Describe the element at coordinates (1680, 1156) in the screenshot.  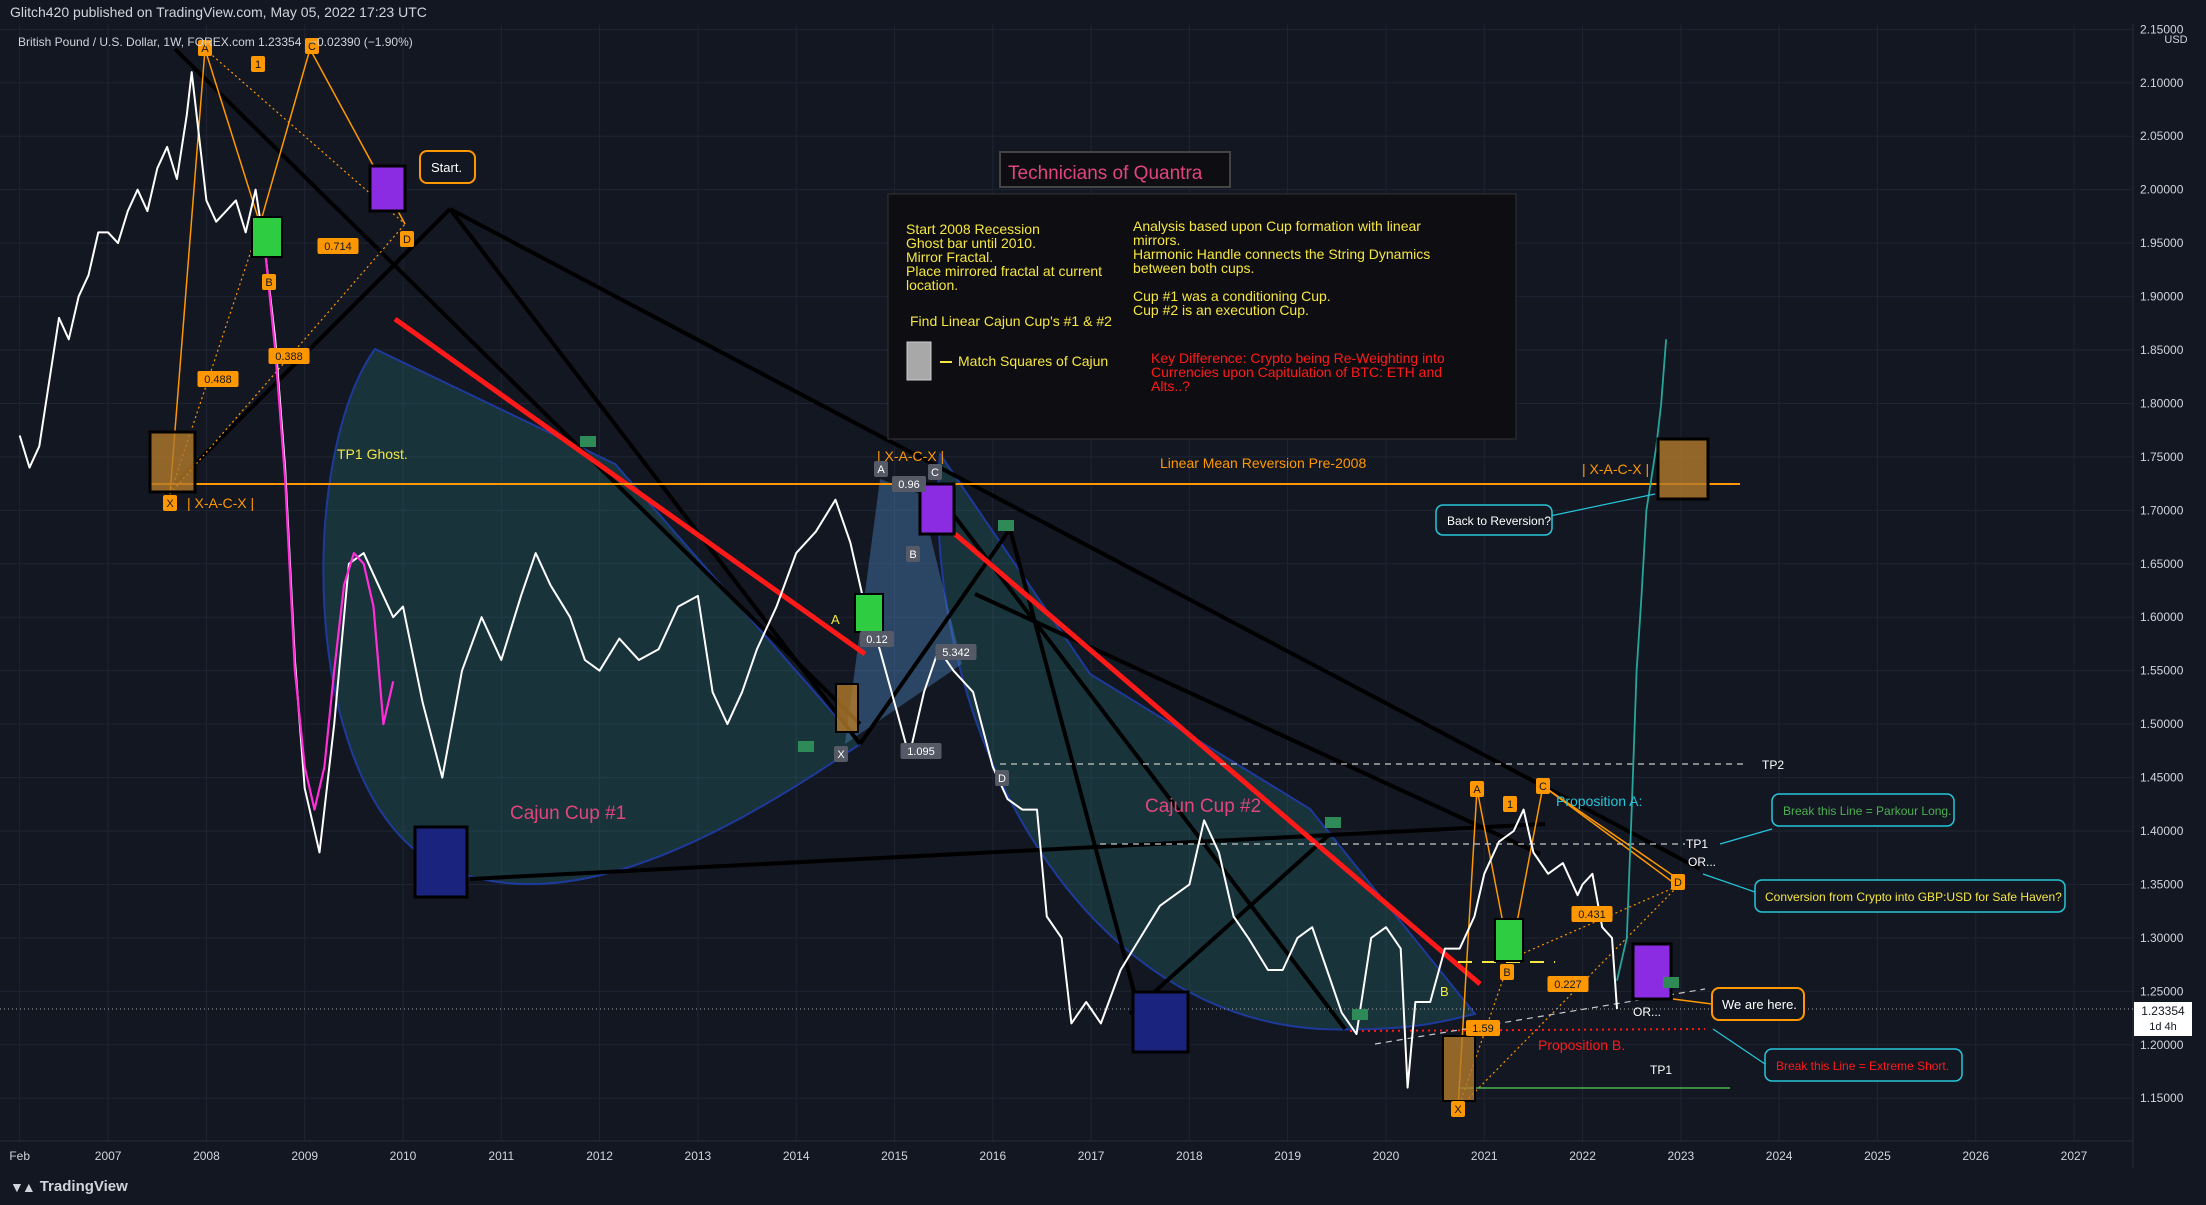
I see `time-tick-label: 2023` at that location.